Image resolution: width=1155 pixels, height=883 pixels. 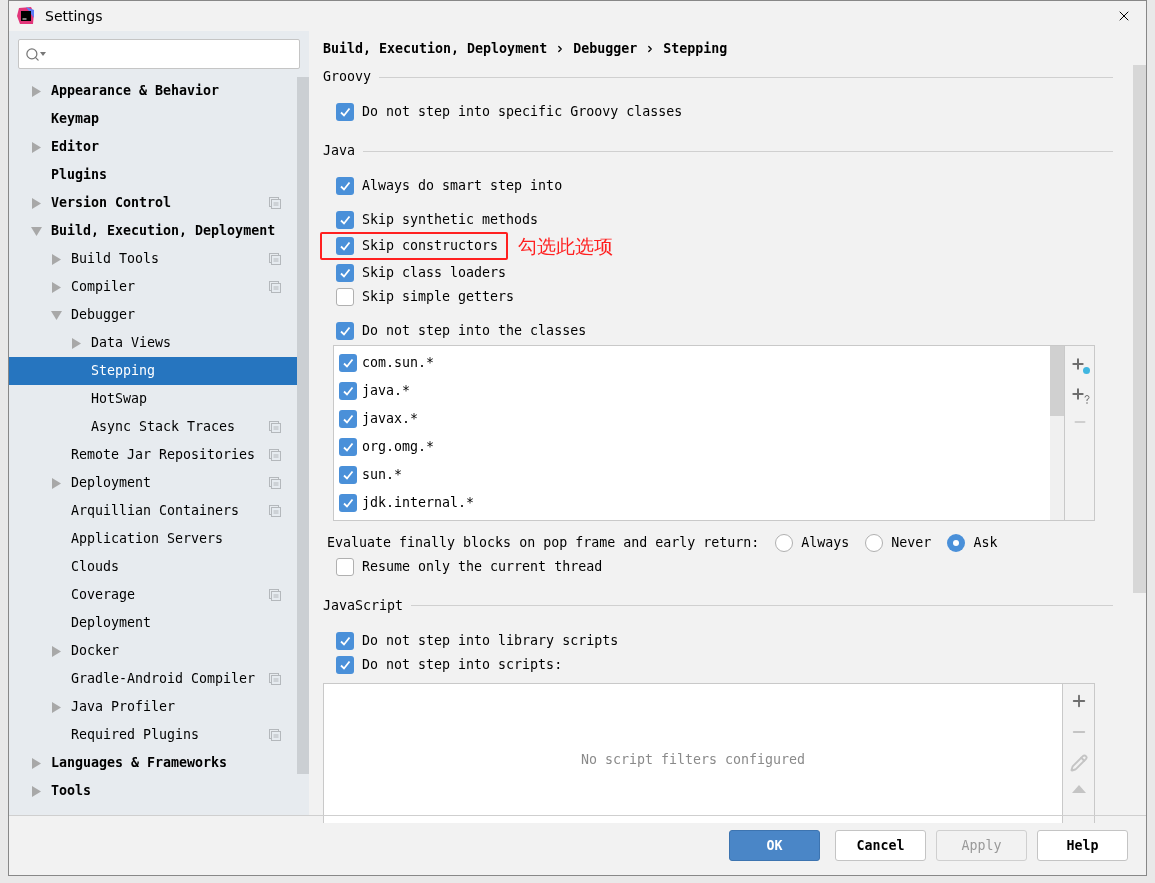 I want to click on breadcrumb-item: Debugger, so click(x=605, y=49).